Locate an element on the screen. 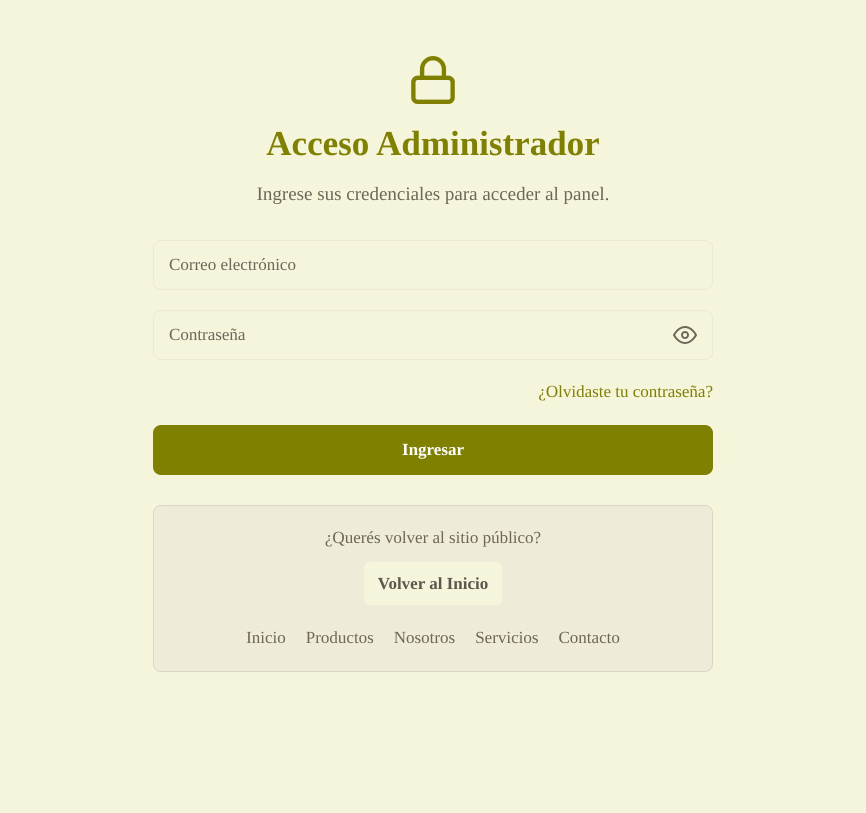 The width and height of the screenshot is (866, 813). nav-link: Inicio is located at coordinates (266, 638).